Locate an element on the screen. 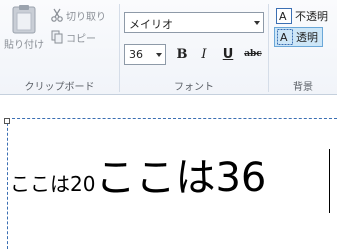 The height and width of the screenshot is (249, 337). text-small: ここは20 is located at coordinates (53, 184).